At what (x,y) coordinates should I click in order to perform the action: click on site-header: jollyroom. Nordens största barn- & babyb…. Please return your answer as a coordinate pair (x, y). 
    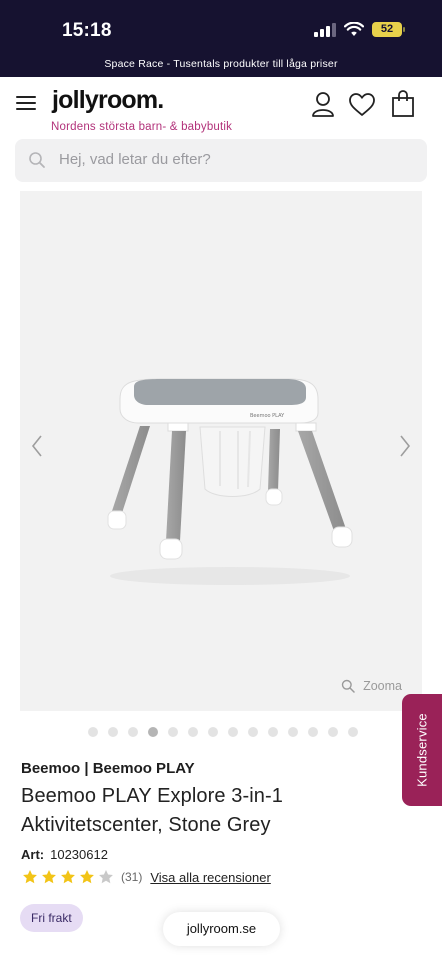
    Looking at the image, I should click on (221, 107).